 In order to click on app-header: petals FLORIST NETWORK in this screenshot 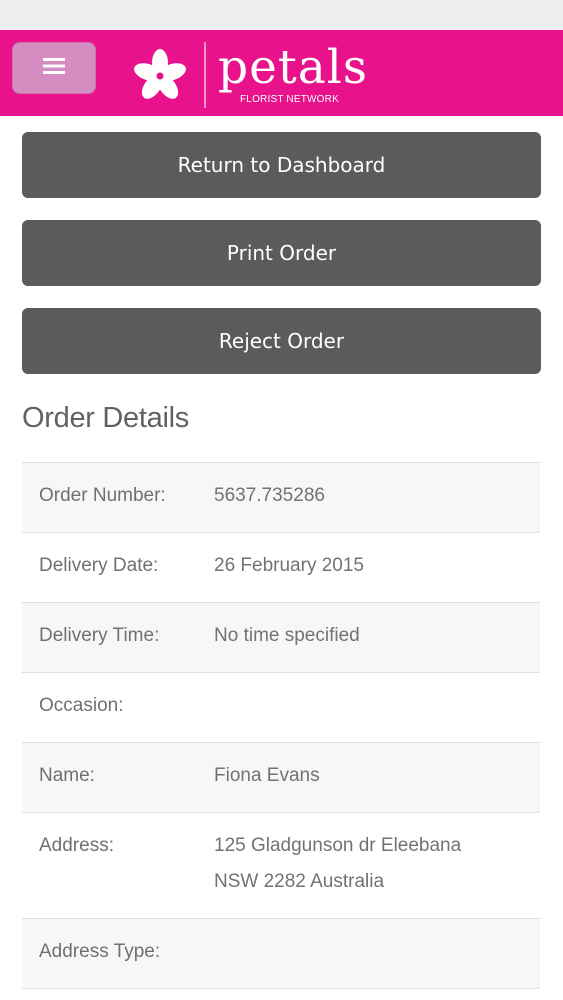, I will do `click(281, 73)`.